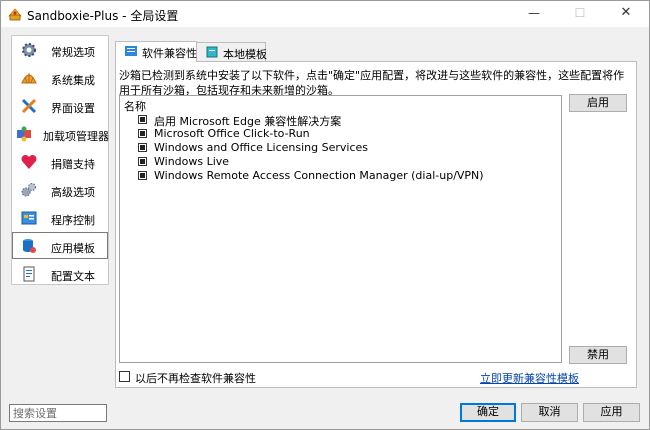 The width and height of the screenshot is (650, 430). I want to click on heart-icon, so click(29, 161).